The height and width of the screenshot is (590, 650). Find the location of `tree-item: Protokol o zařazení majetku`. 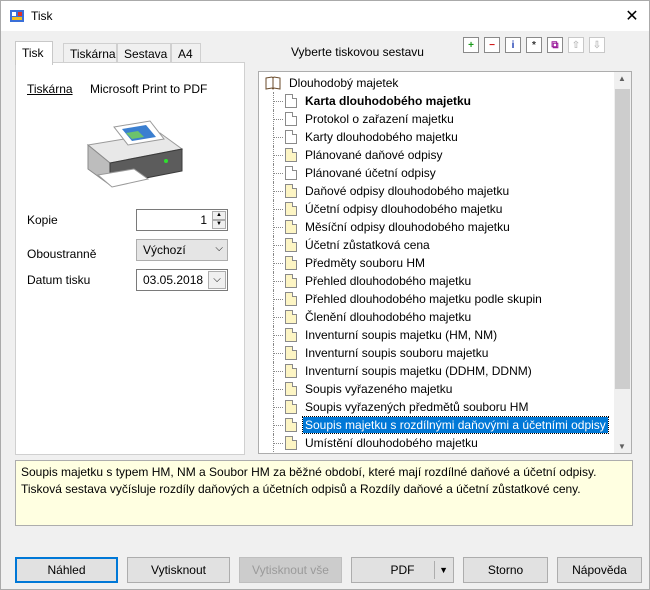

tree-item: Protokol o zařazení majetku is located at coordinates (360, 119).